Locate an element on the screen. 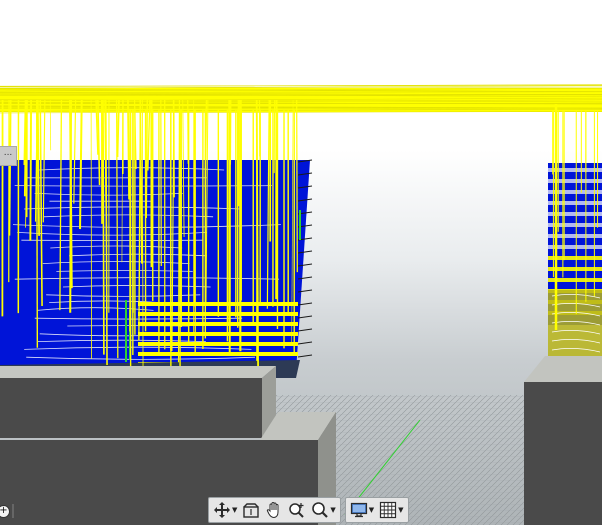 The image size is (602, 525). grid-icon is located at coordinates (388, 510).